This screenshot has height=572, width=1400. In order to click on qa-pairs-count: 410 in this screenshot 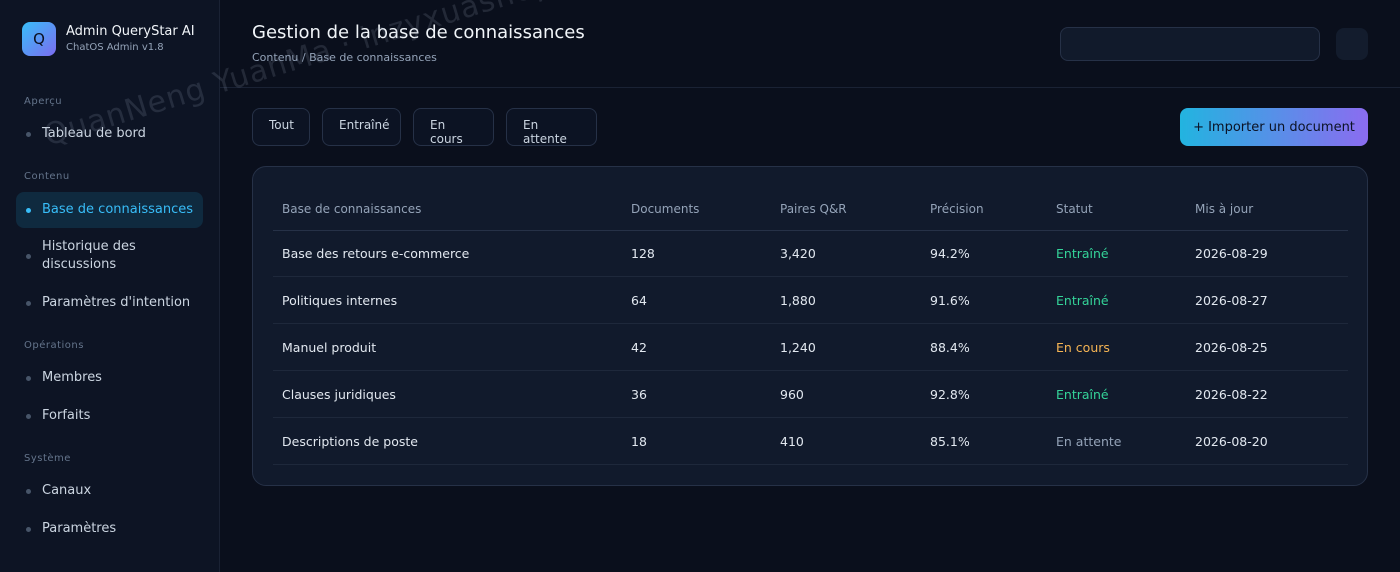, I will do `click(792, 441)`.